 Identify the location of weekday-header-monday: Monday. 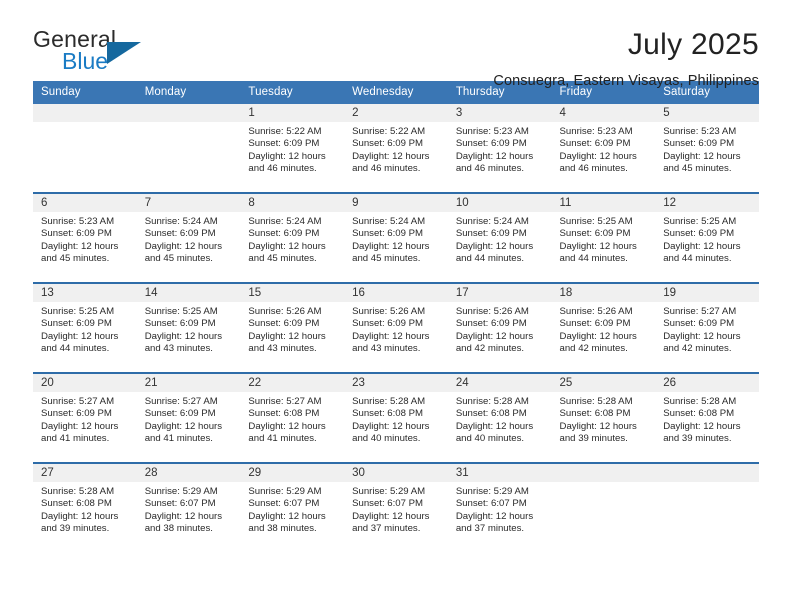
(188, 92).